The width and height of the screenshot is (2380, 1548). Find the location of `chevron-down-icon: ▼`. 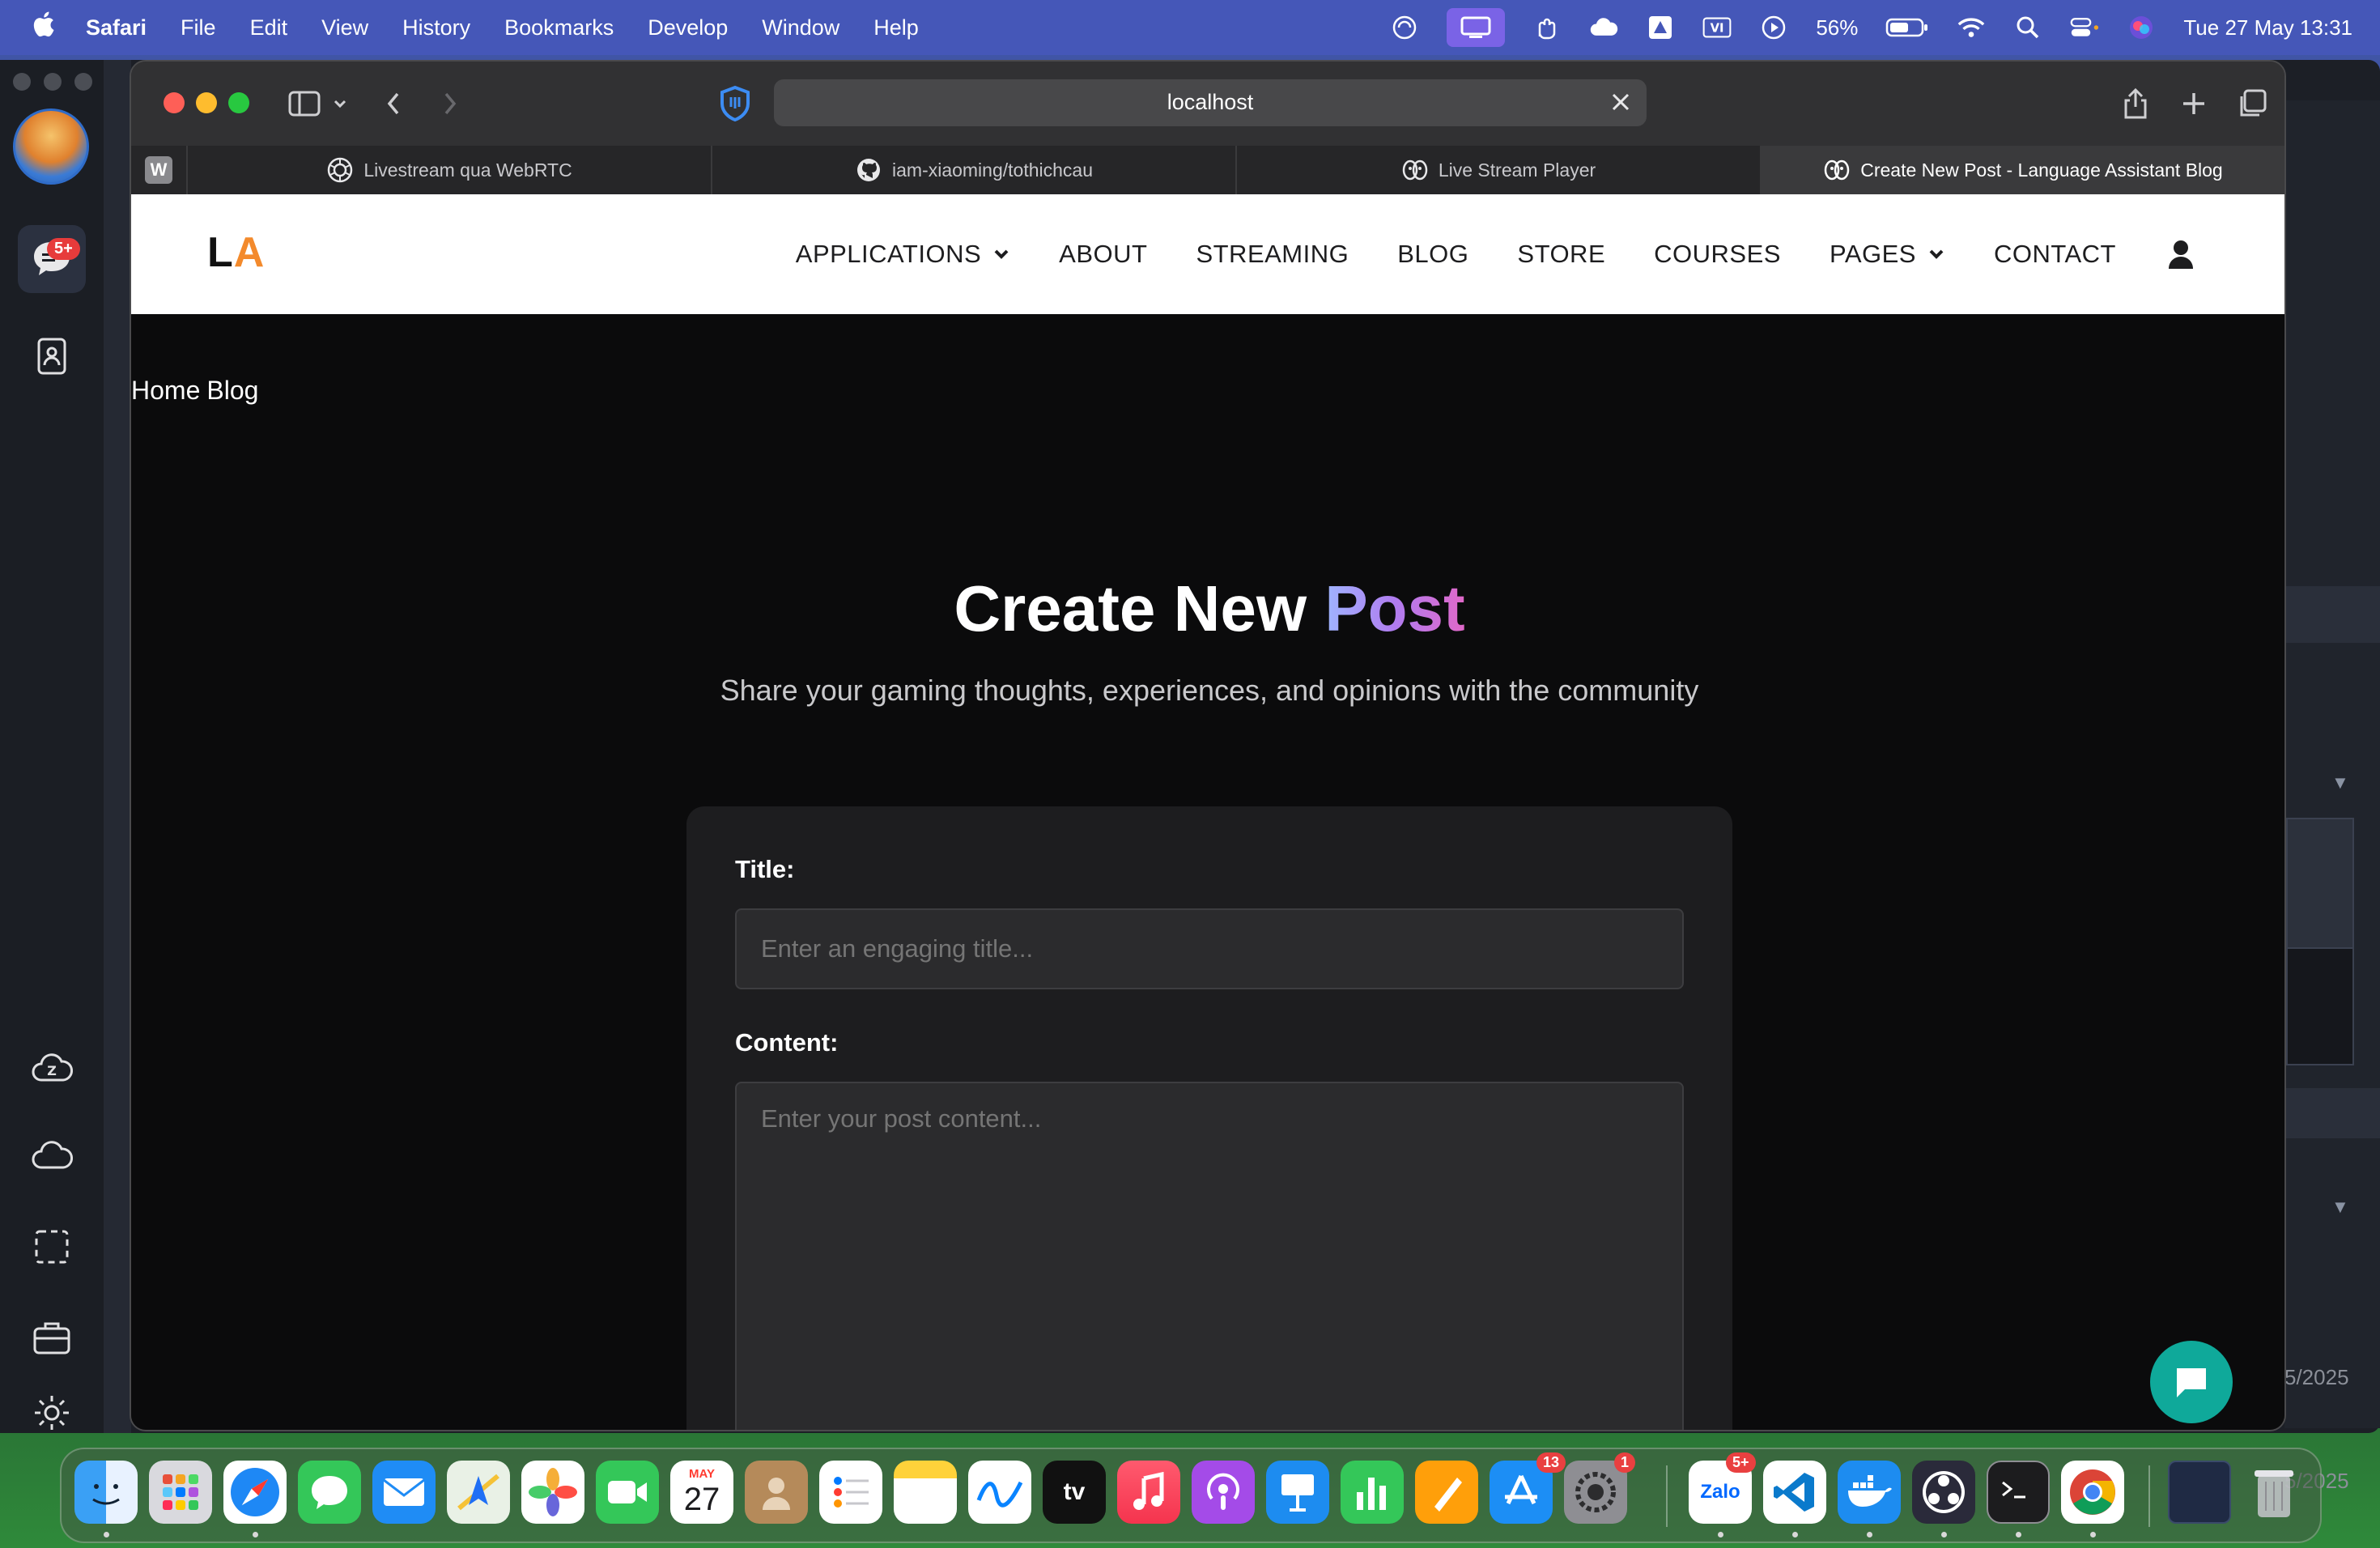

chevron-down-icon: ▼ is located at coordinates (2340, 782).